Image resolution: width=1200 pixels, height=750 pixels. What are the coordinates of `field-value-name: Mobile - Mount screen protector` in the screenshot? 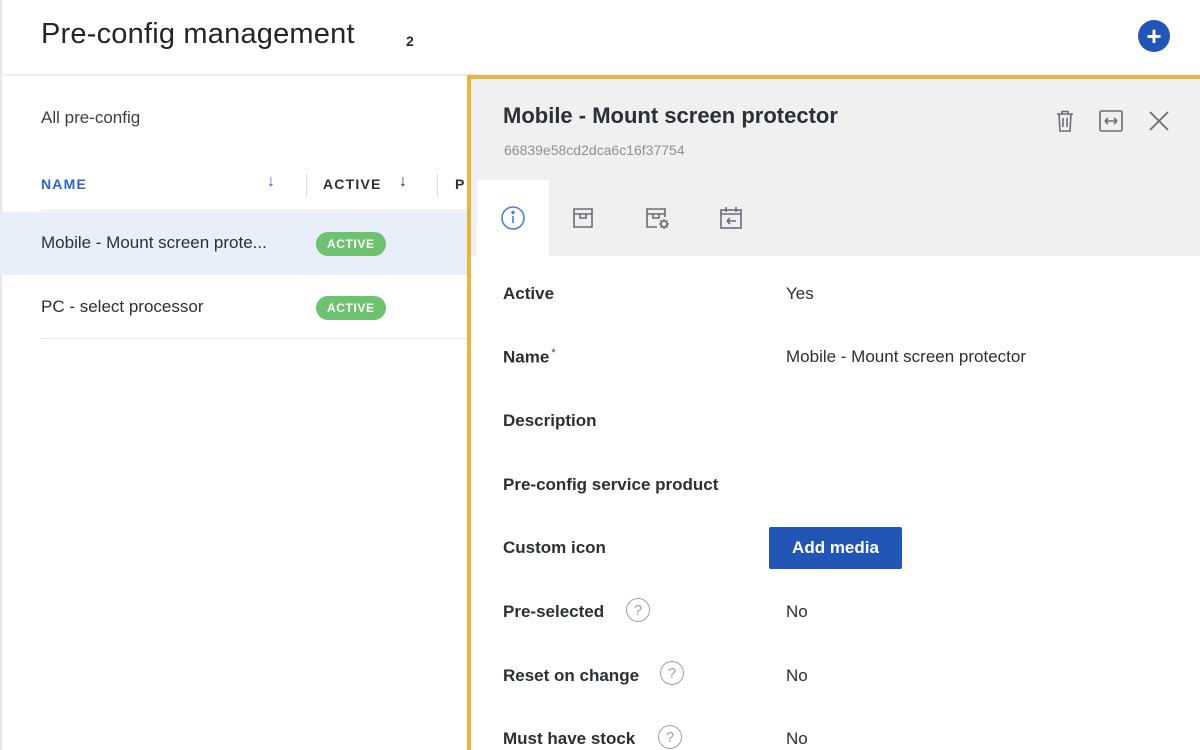 It's located at (906, 357).